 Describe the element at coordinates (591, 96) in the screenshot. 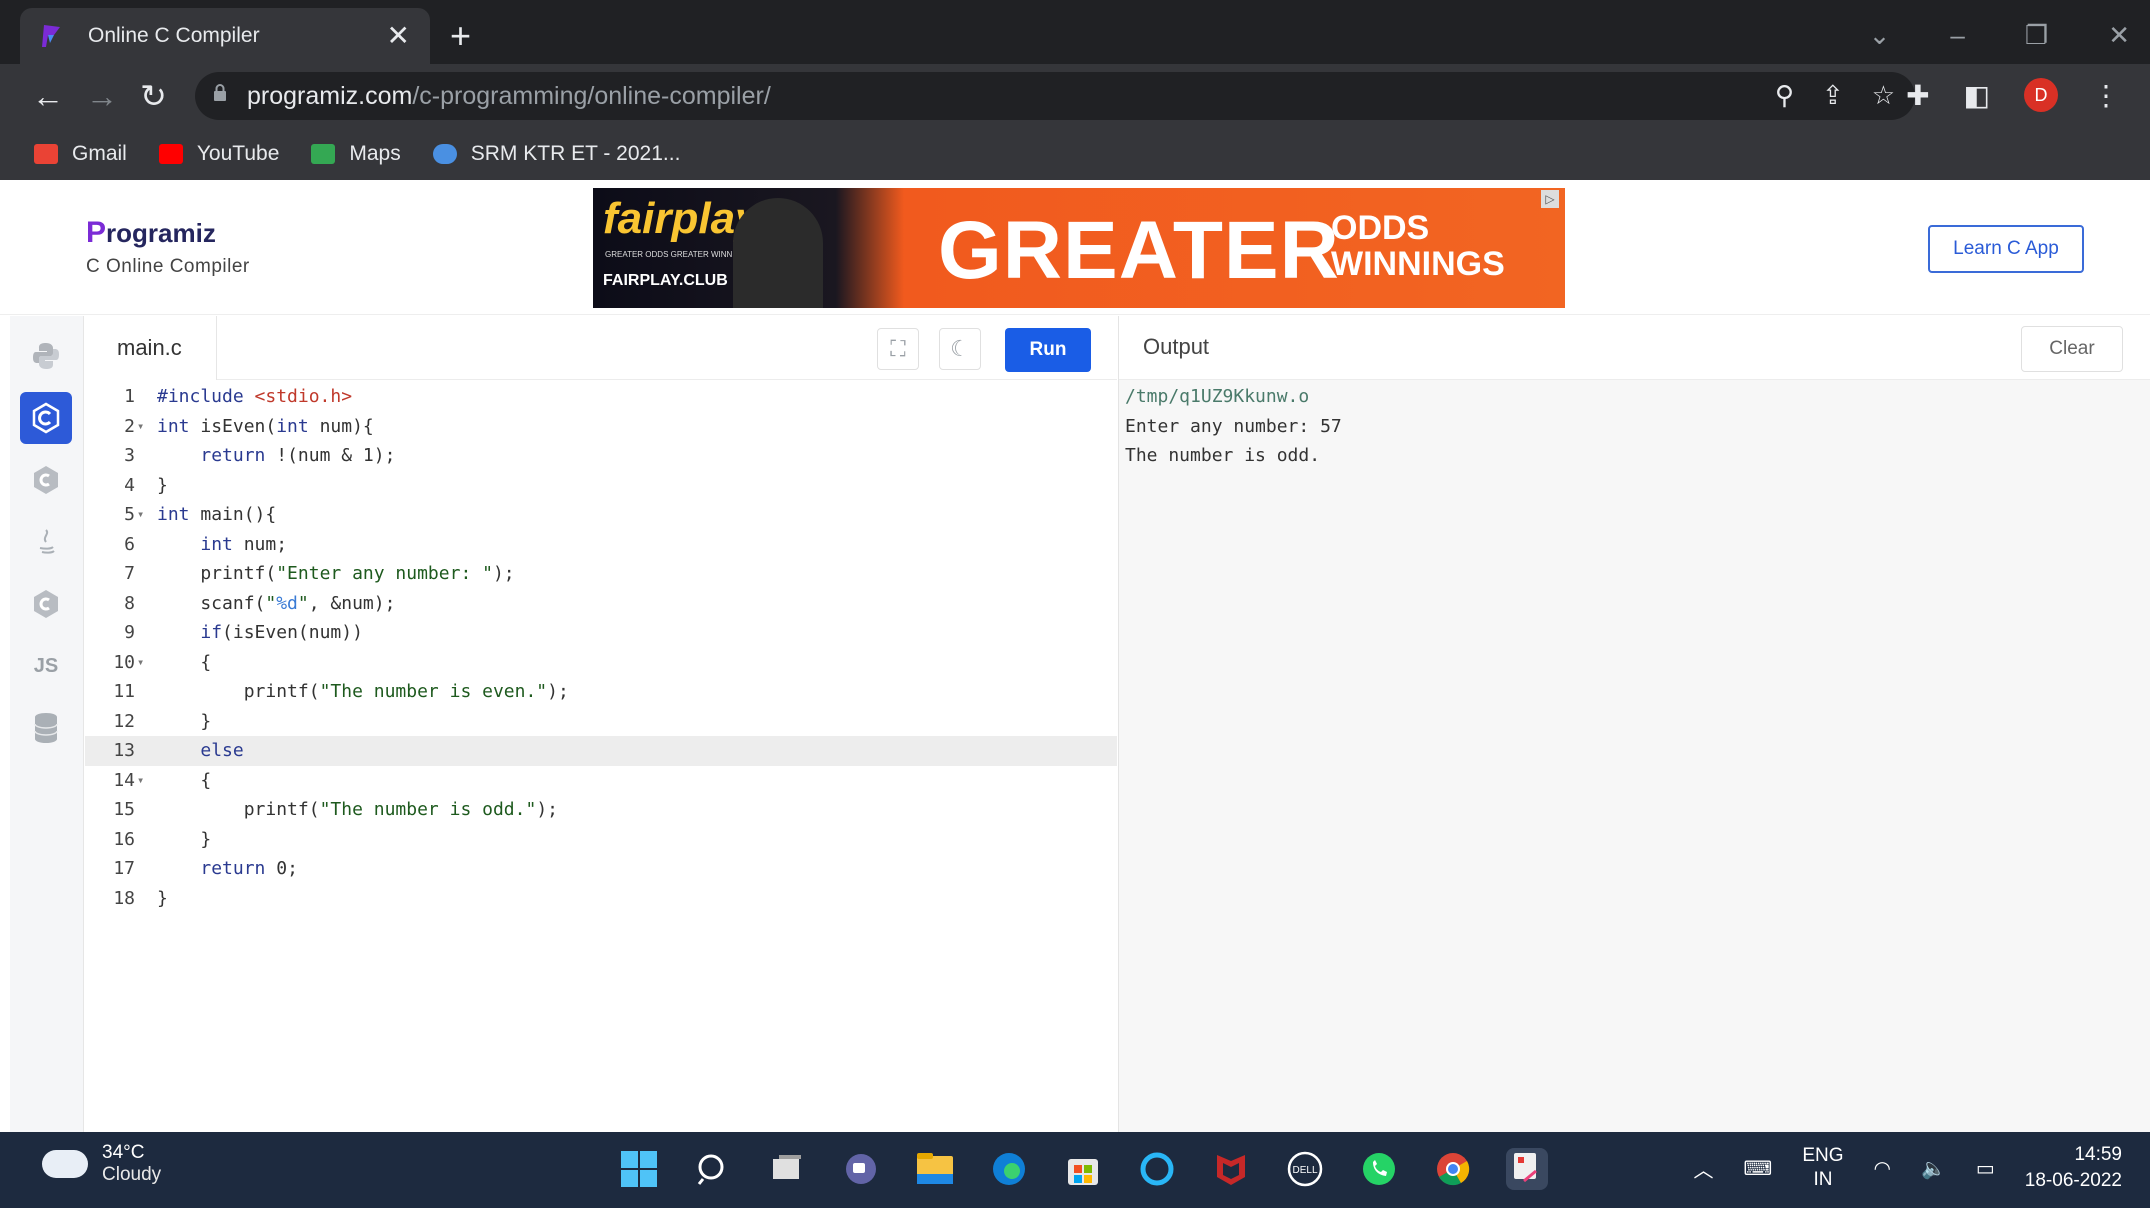

I see `url-path: /c-programming/online-compiler/` at that location.